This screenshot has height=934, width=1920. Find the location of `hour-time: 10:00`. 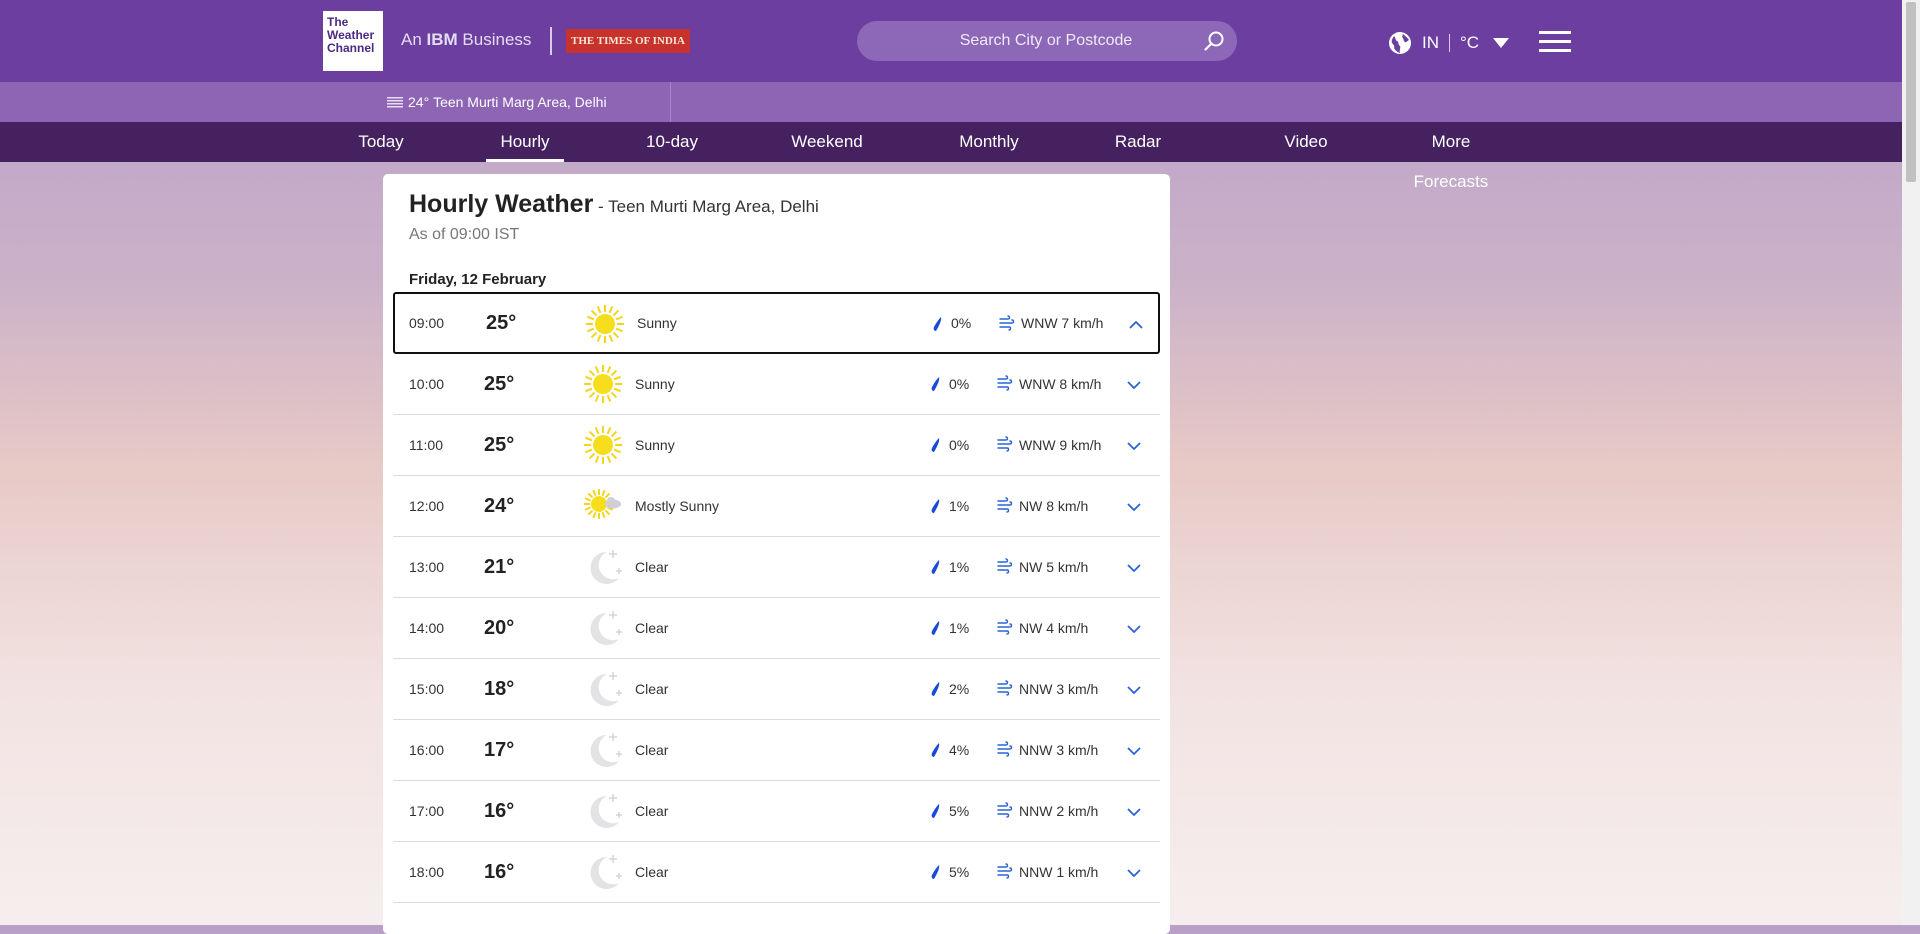

hour-time: 10:00 is located at coordinates (427, 384).